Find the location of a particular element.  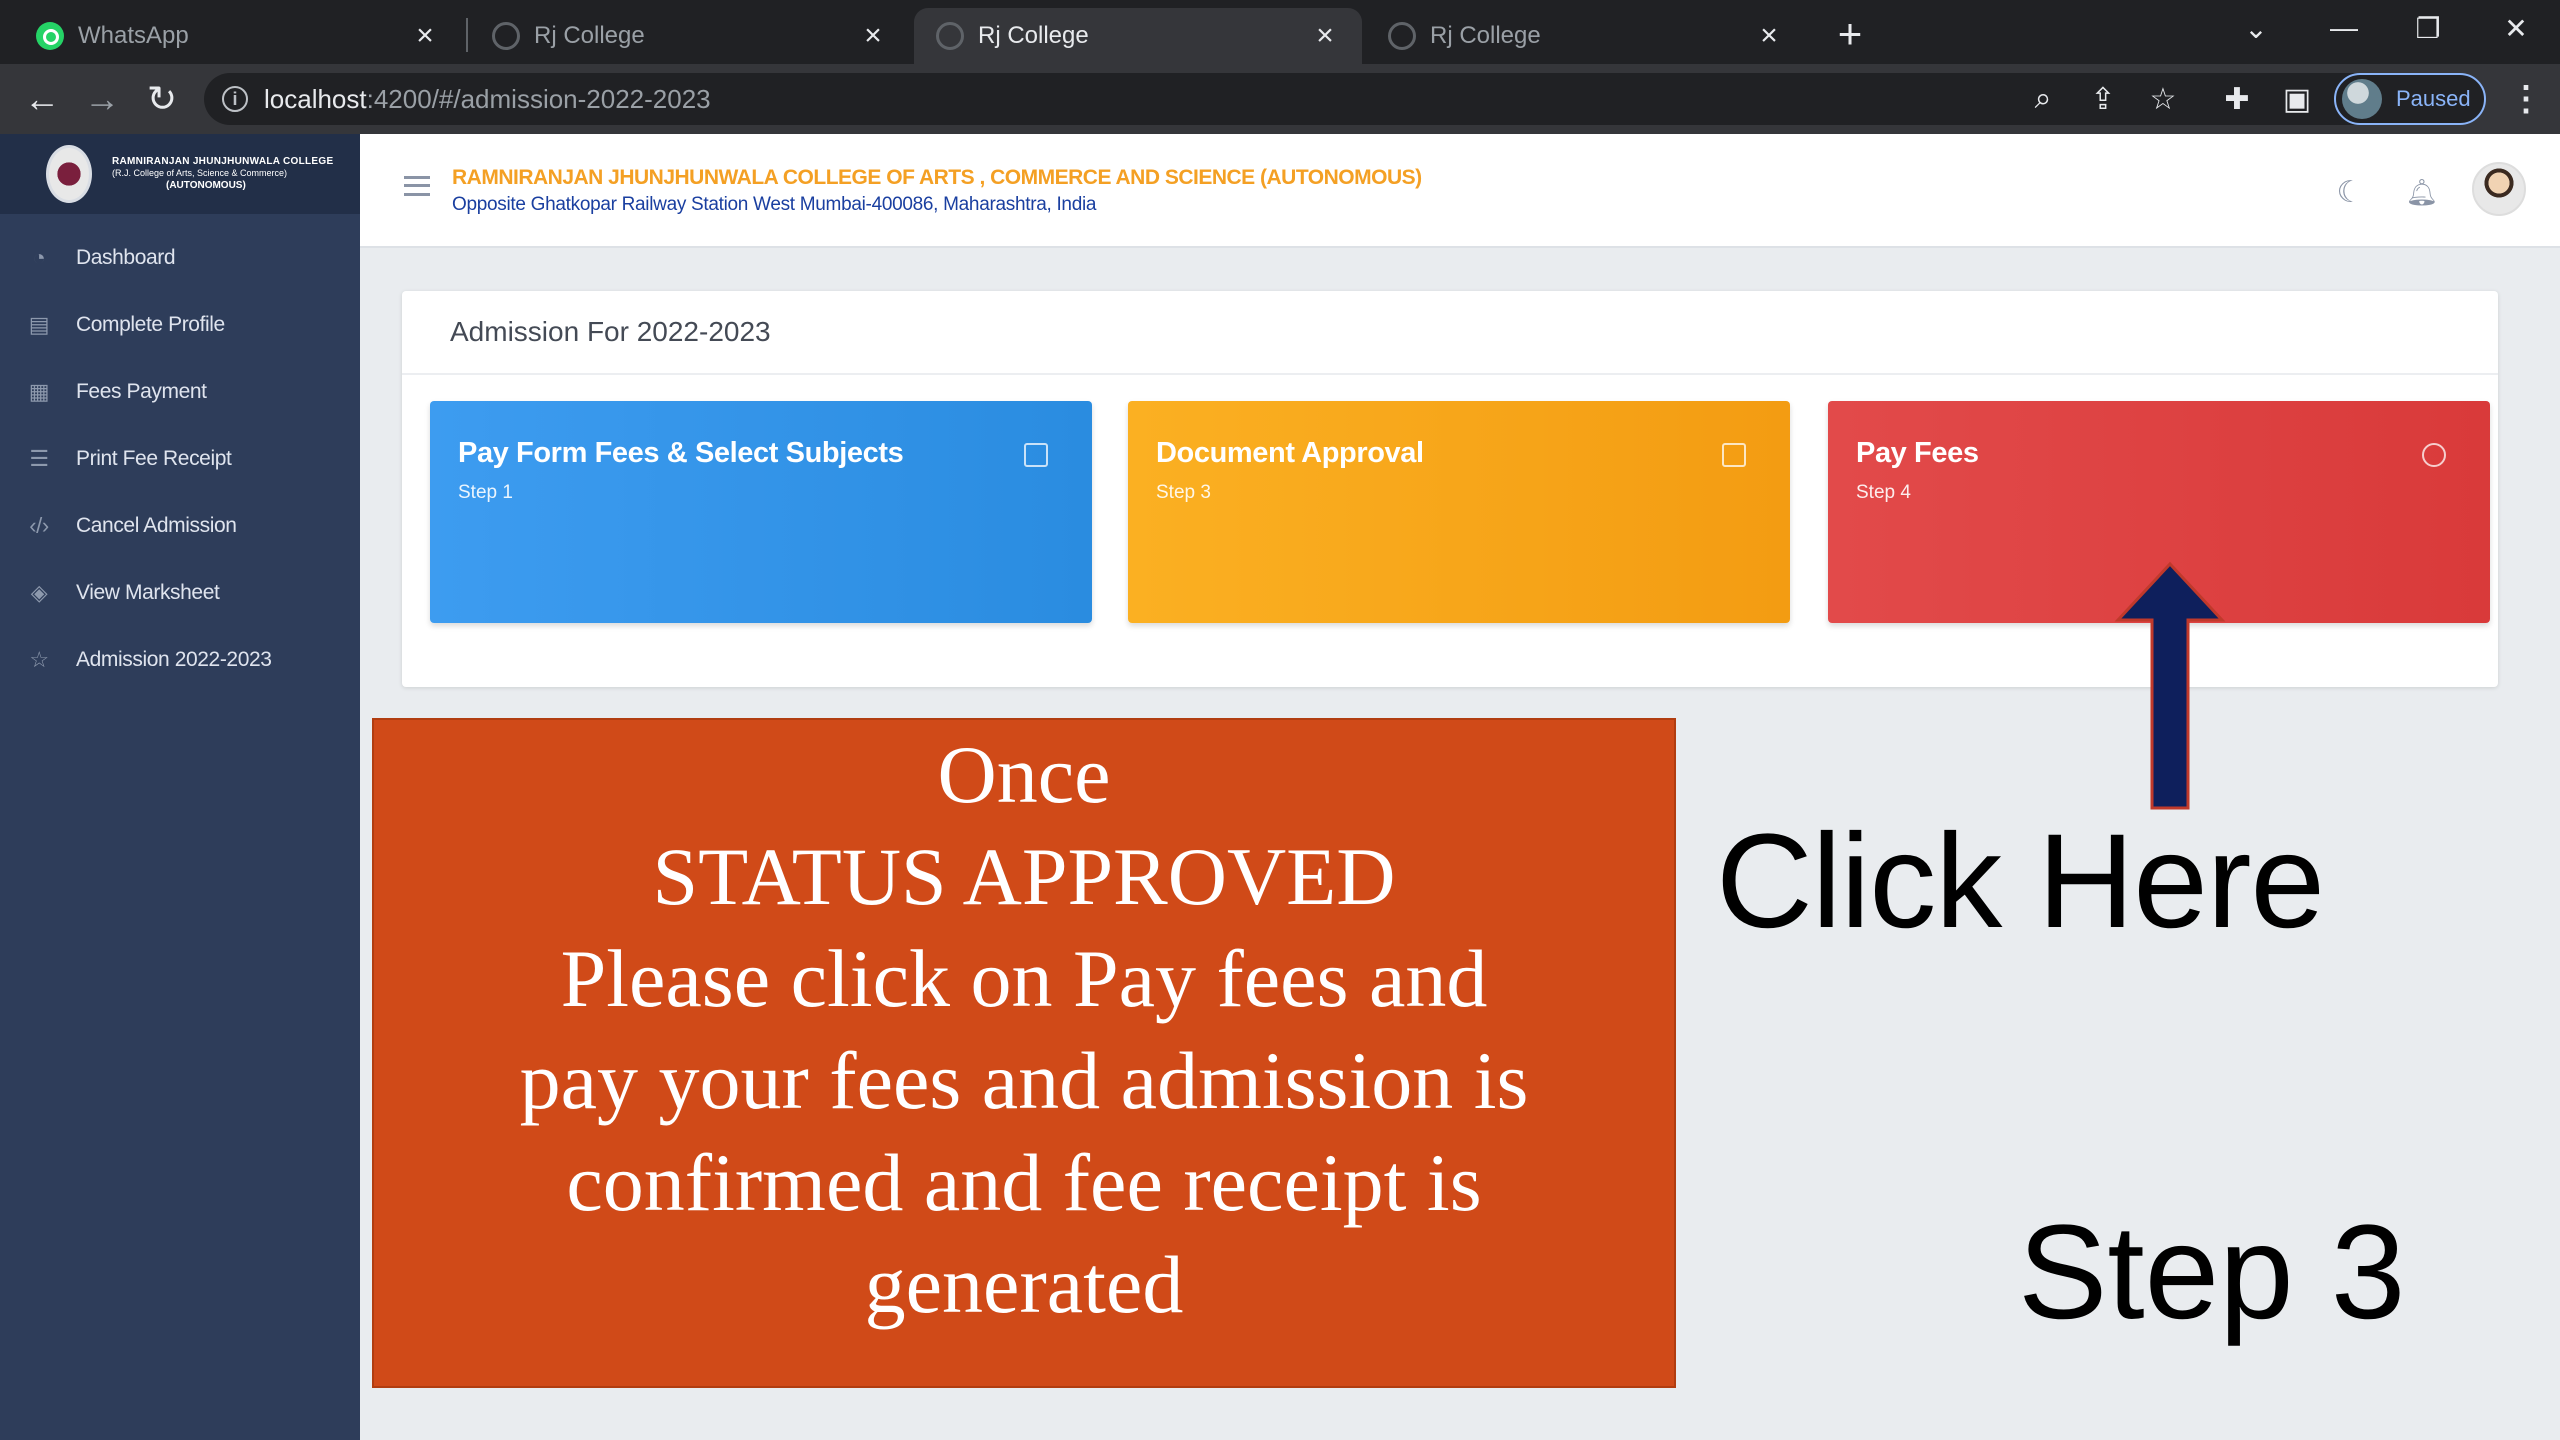

share-icon: ⇪ is located at coordinates (2103, 99).